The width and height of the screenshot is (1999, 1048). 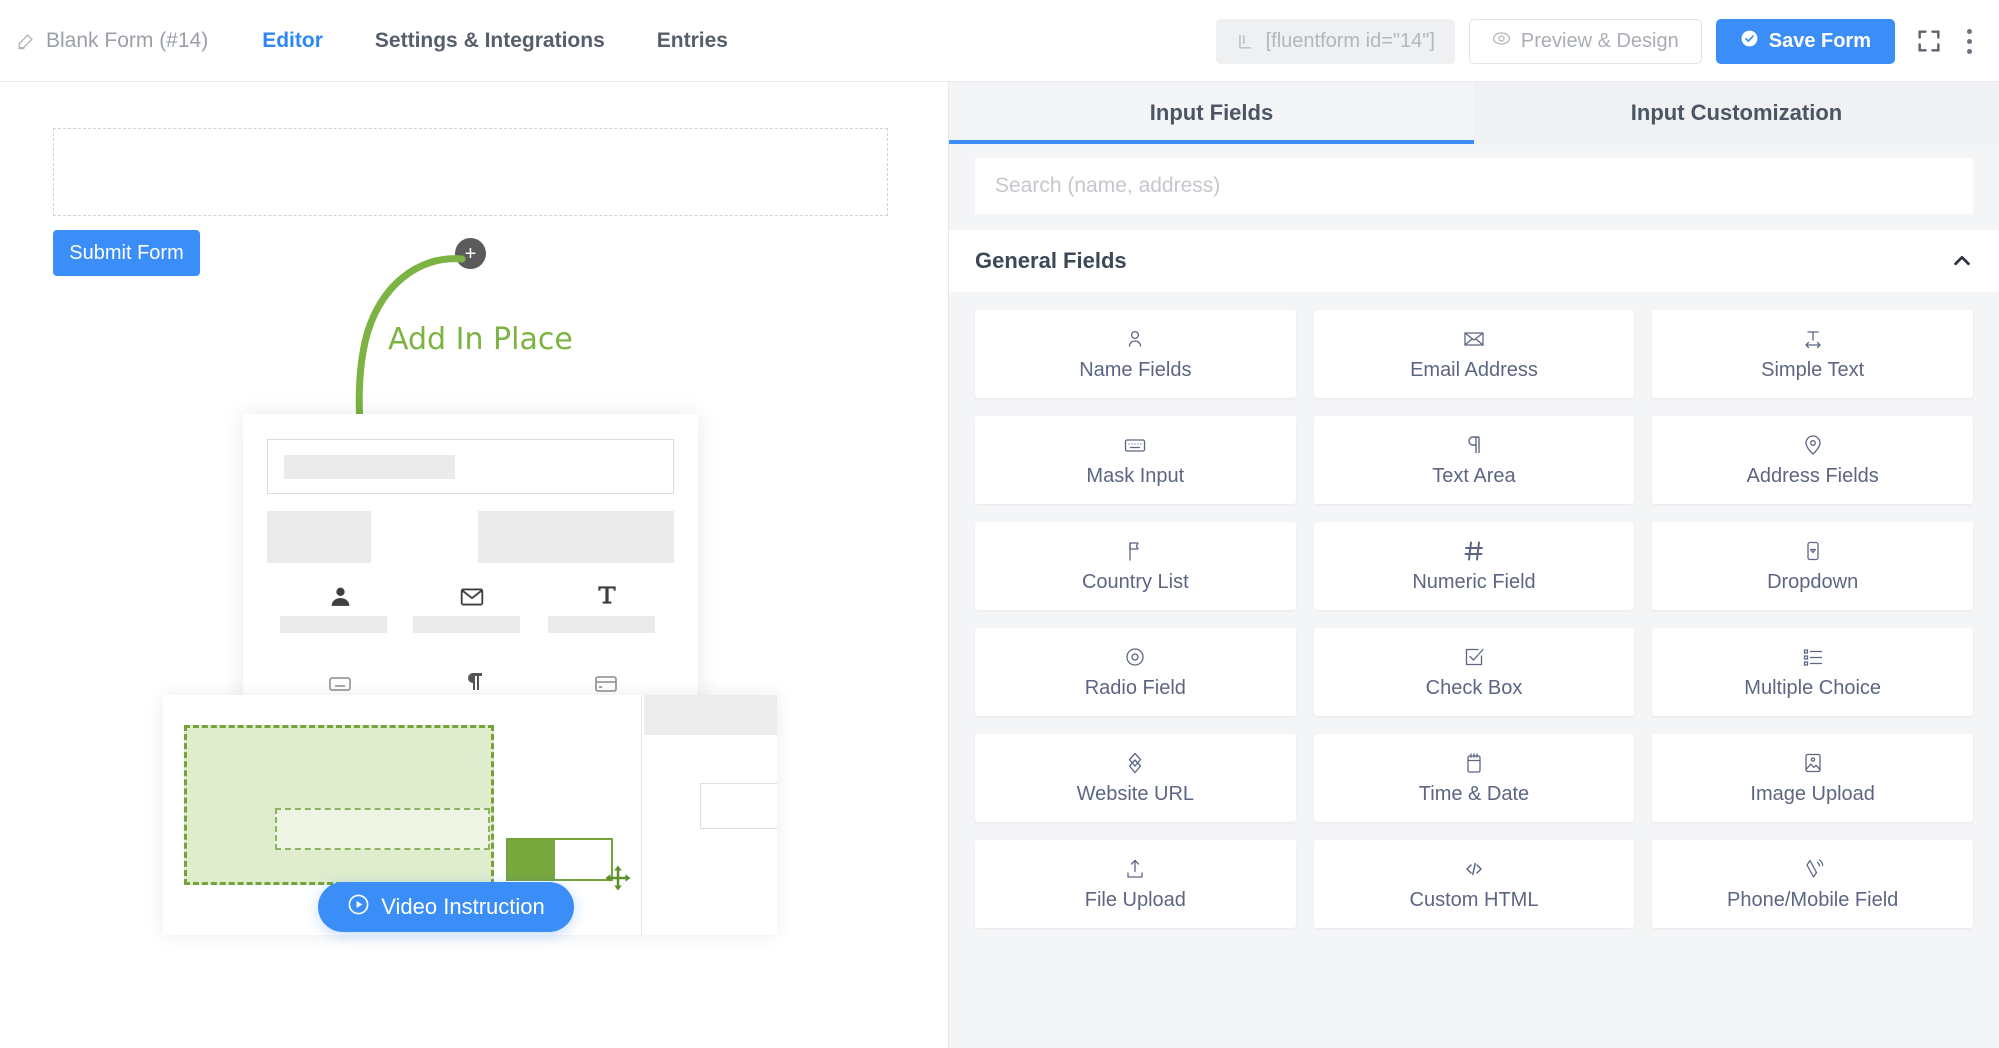 I want to click on search-wrapper, so click(x=1474, y=187).